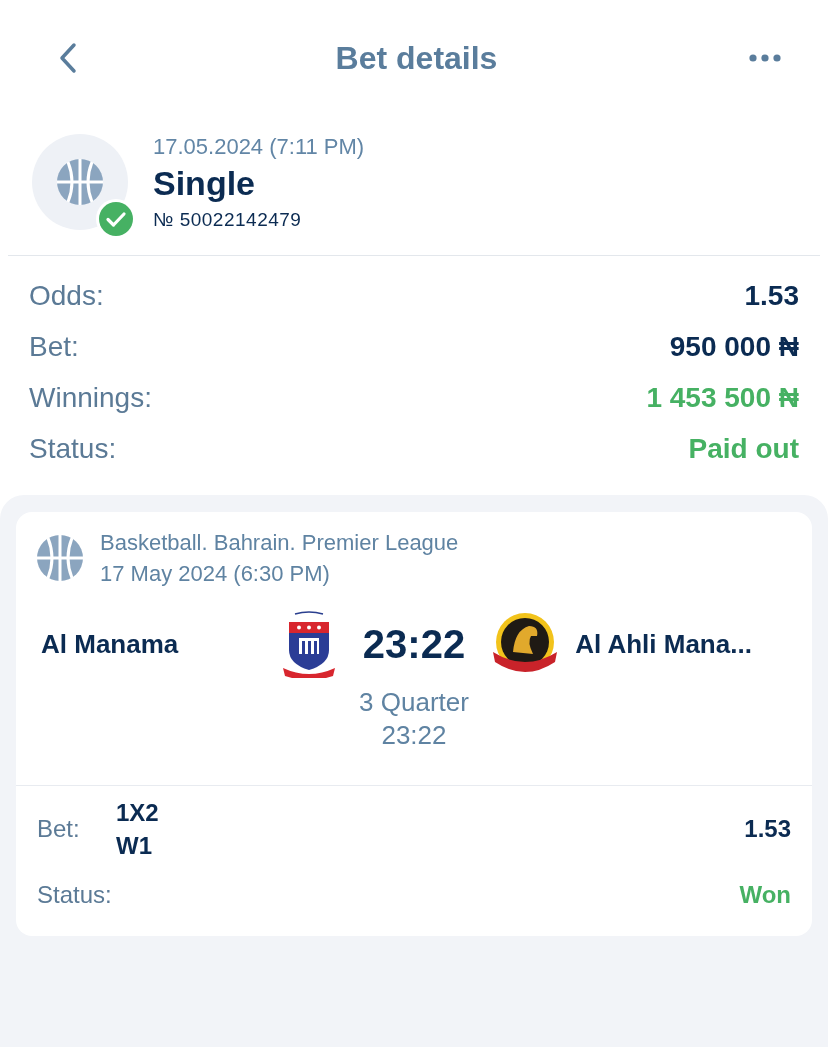 The width and height of the screenshot is (828, 1047). What do you see at coordinates (259, 147) in the screenshot?
I see `bet-date: 17.05.2024 (7:11 PM)` at bounding box center [259, 147].